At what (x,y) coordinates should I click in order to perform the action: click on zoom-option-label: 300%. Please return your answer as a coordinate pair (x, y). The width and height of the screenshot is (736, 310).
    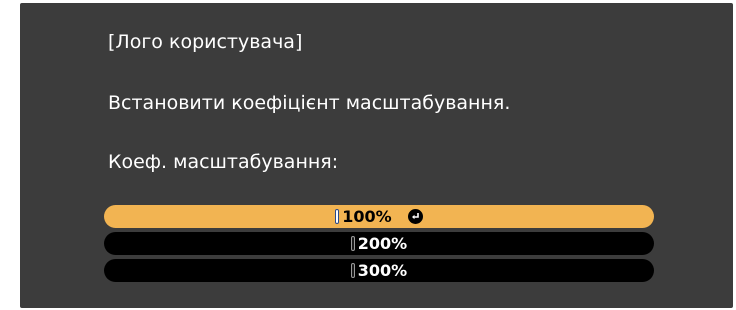
    Looking at the image, I should click on (382, 270).